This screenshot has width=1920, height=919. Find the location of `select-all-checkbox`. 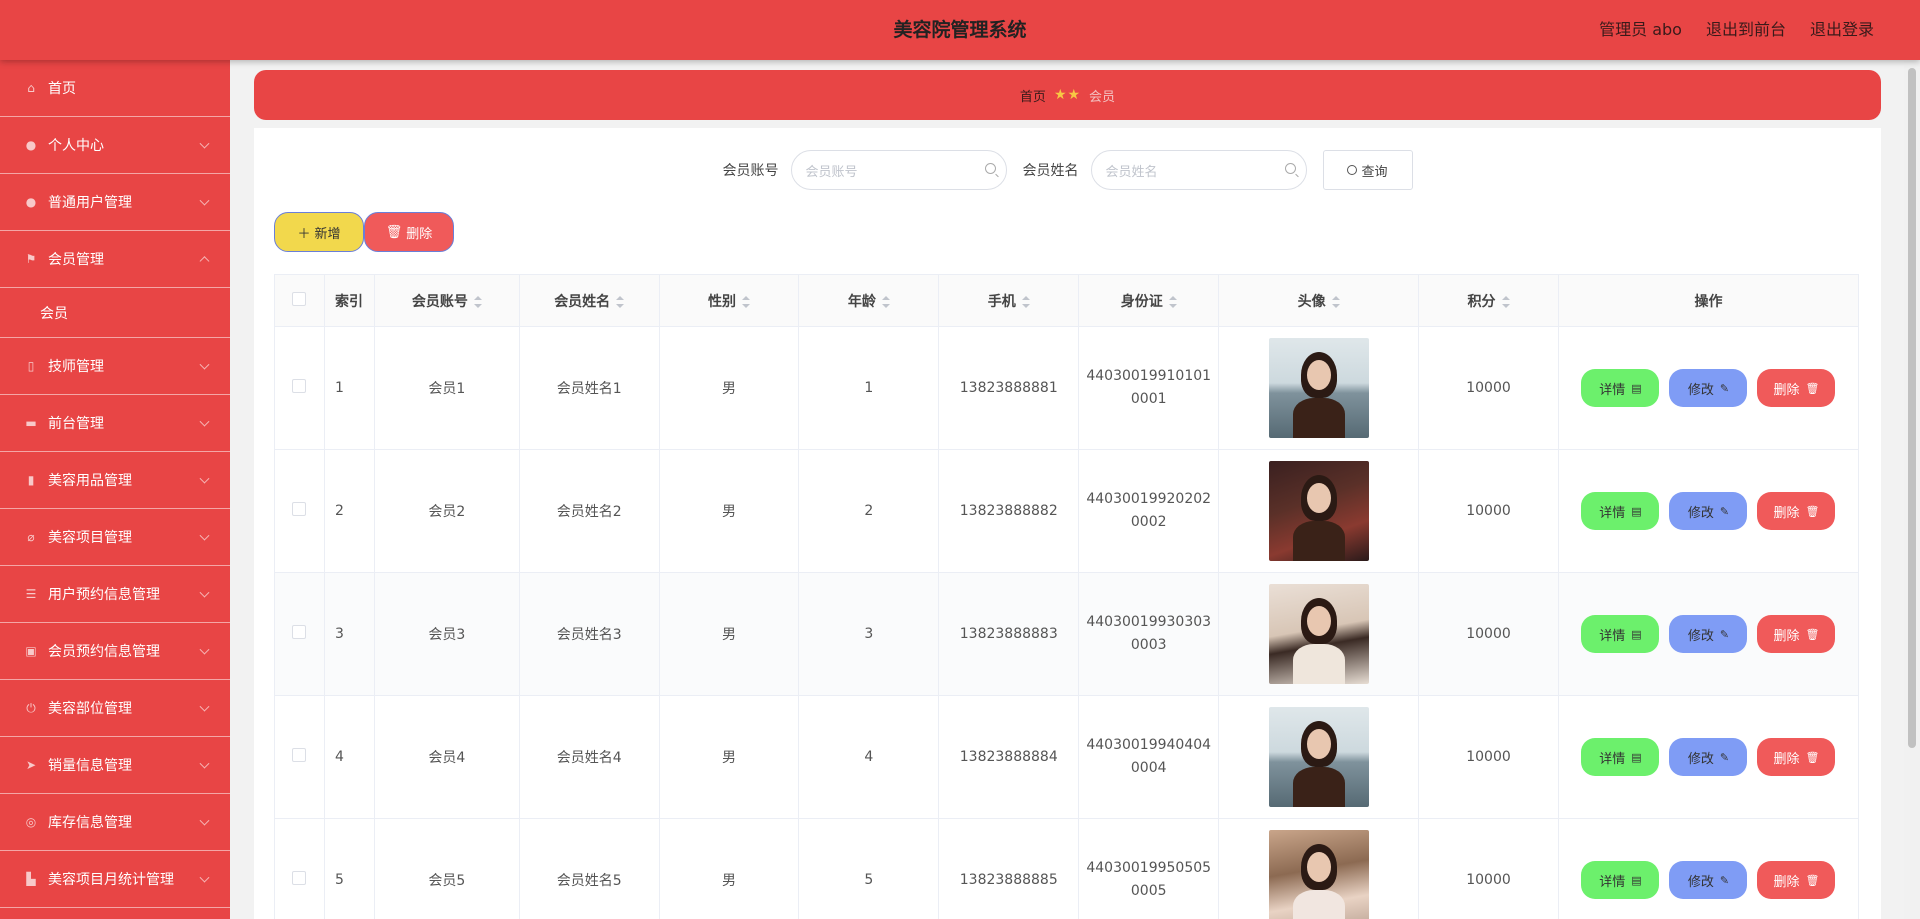

select-all-checkbox is located at coordinates (299, 298).